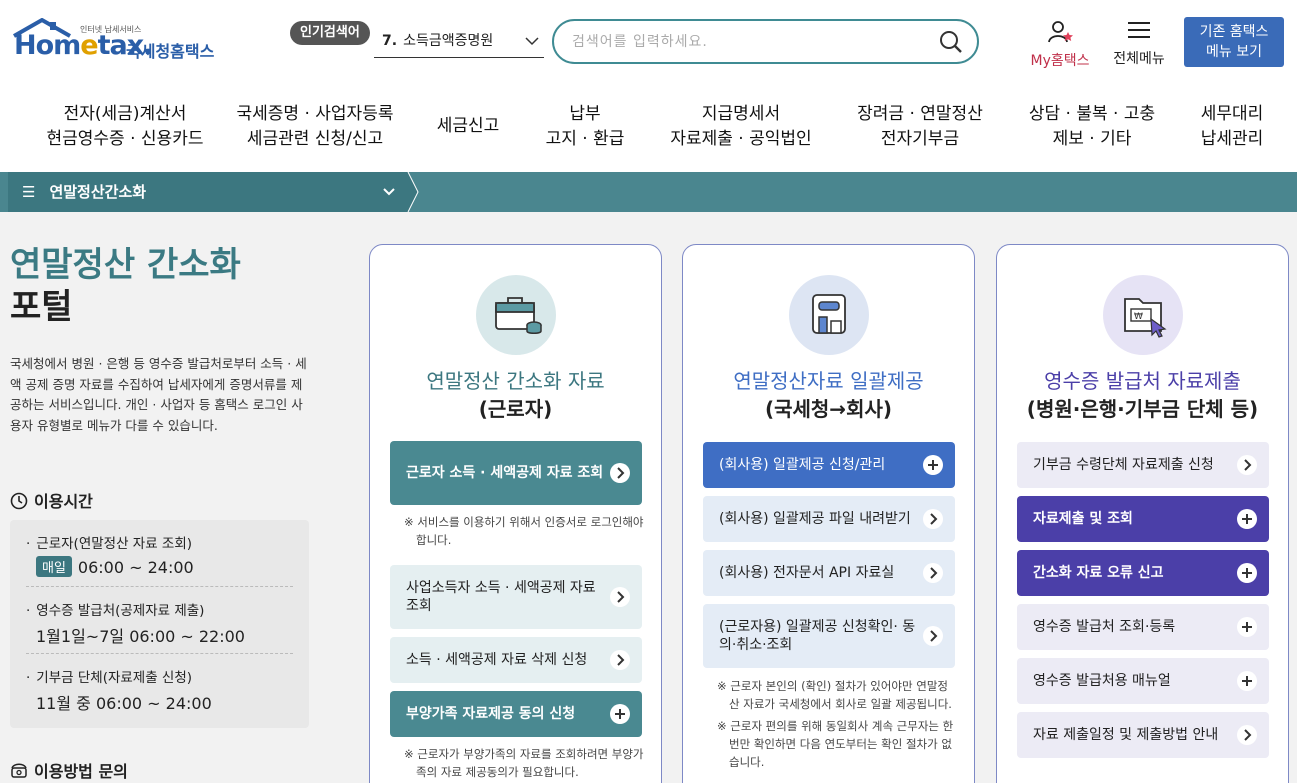 This screenshot has width=1297, height=783. I want to click on employee-deduction-inquiry-button: 근로자 소득 · 세액공제 자료 조회, so click(516, 473).